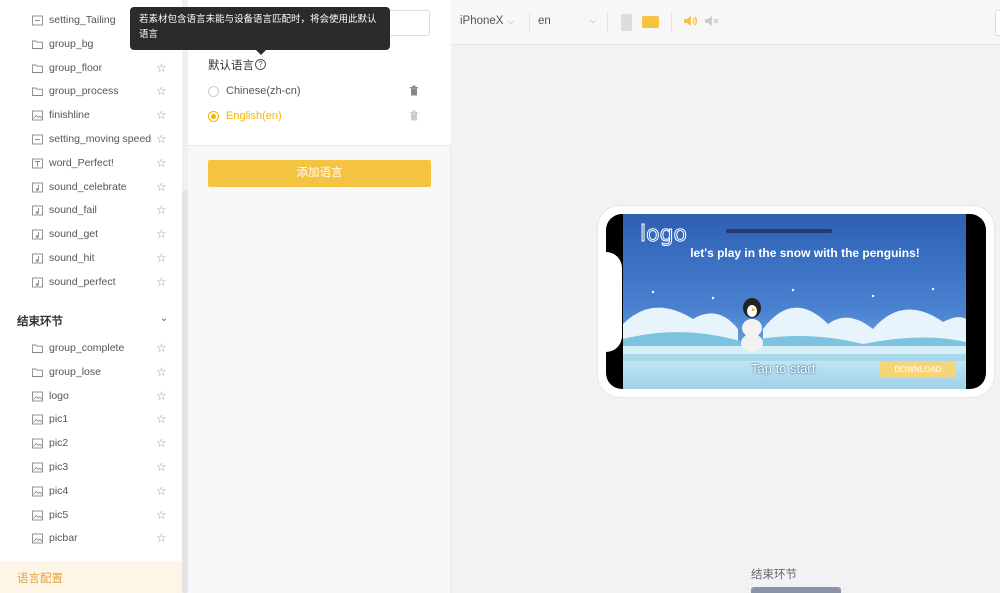  Describe the element at coordinates (529, 23) in the screenshot. I see `divider` at that location.